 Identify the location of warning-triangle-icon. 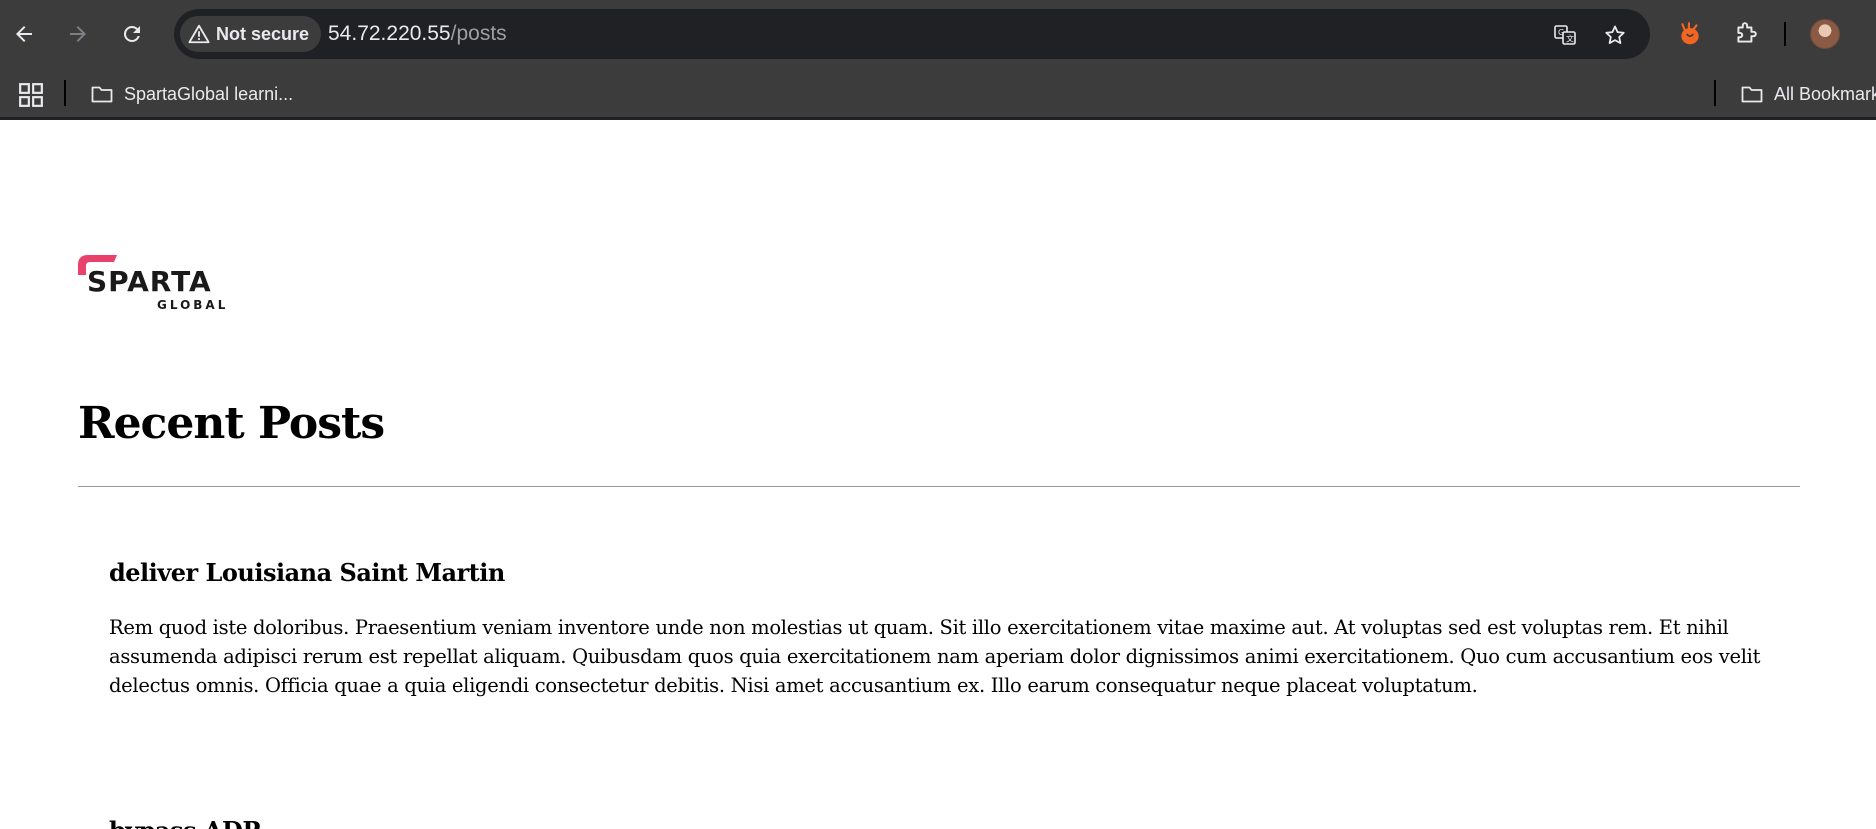
(199, 34).